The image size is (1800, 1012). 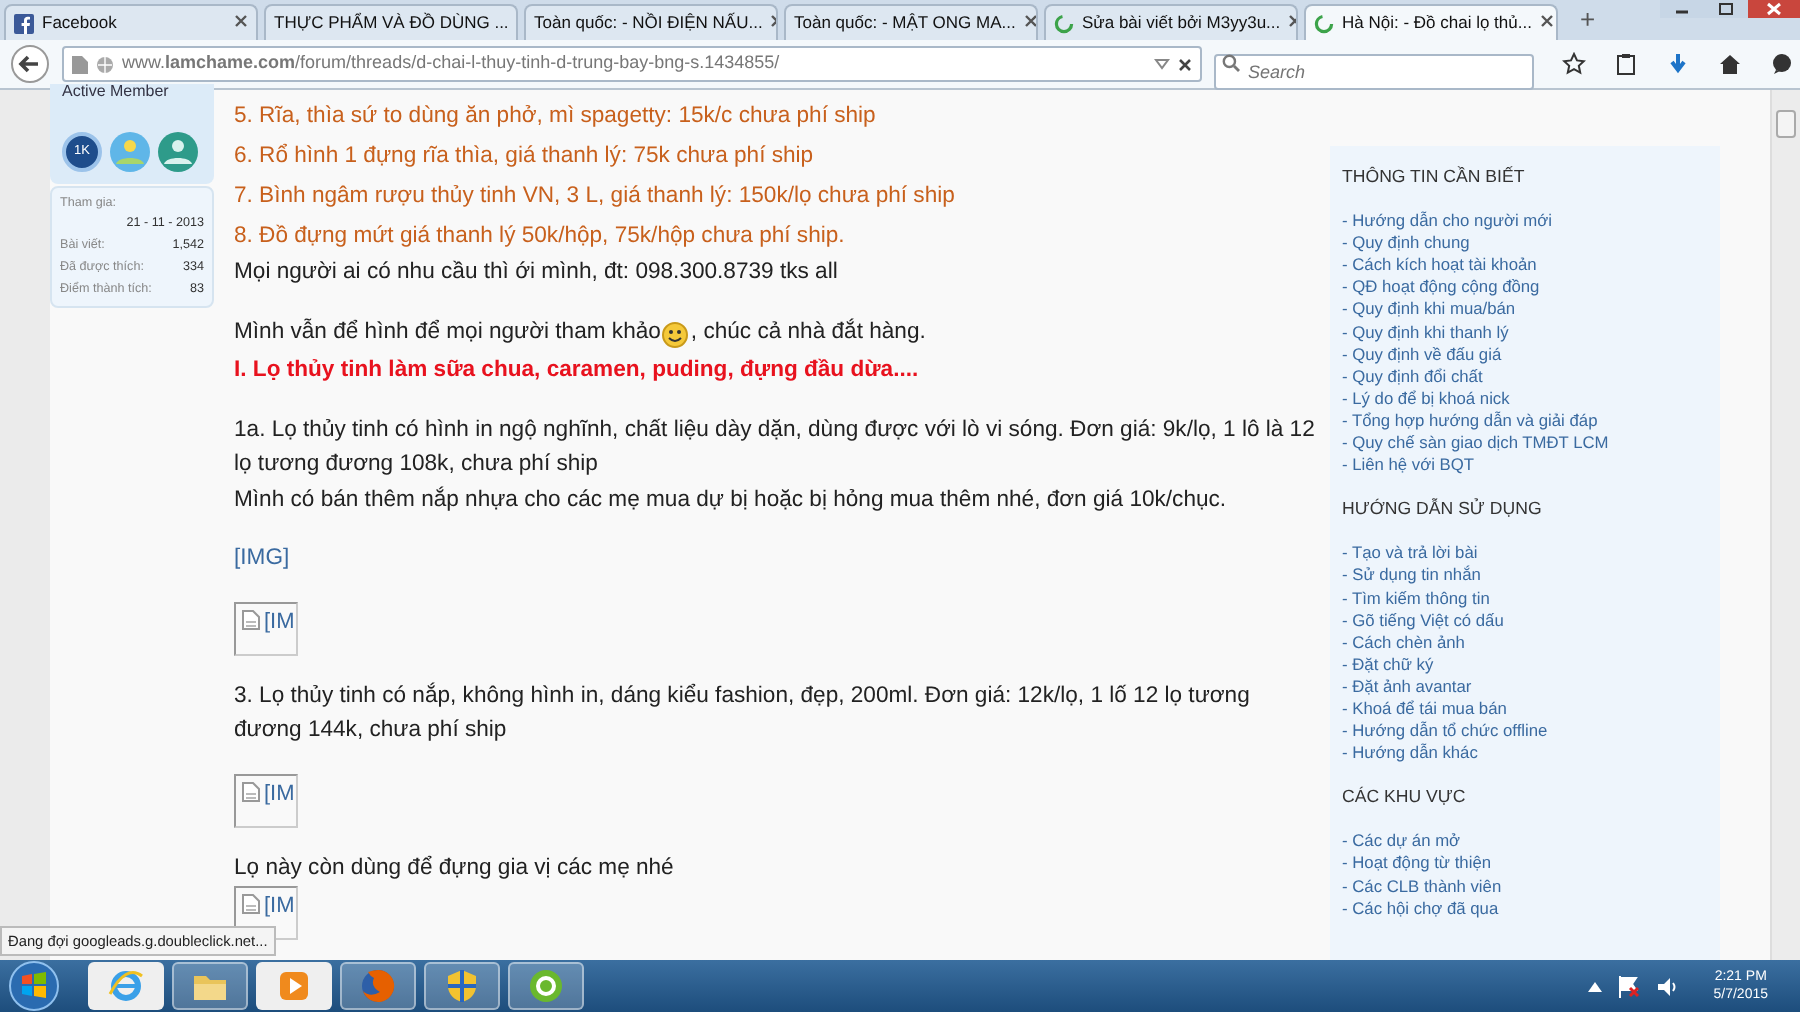 What do you see at coordinates (30, 64) in the screenshot?
I see `back-icon` at bounding box center [30, 64].